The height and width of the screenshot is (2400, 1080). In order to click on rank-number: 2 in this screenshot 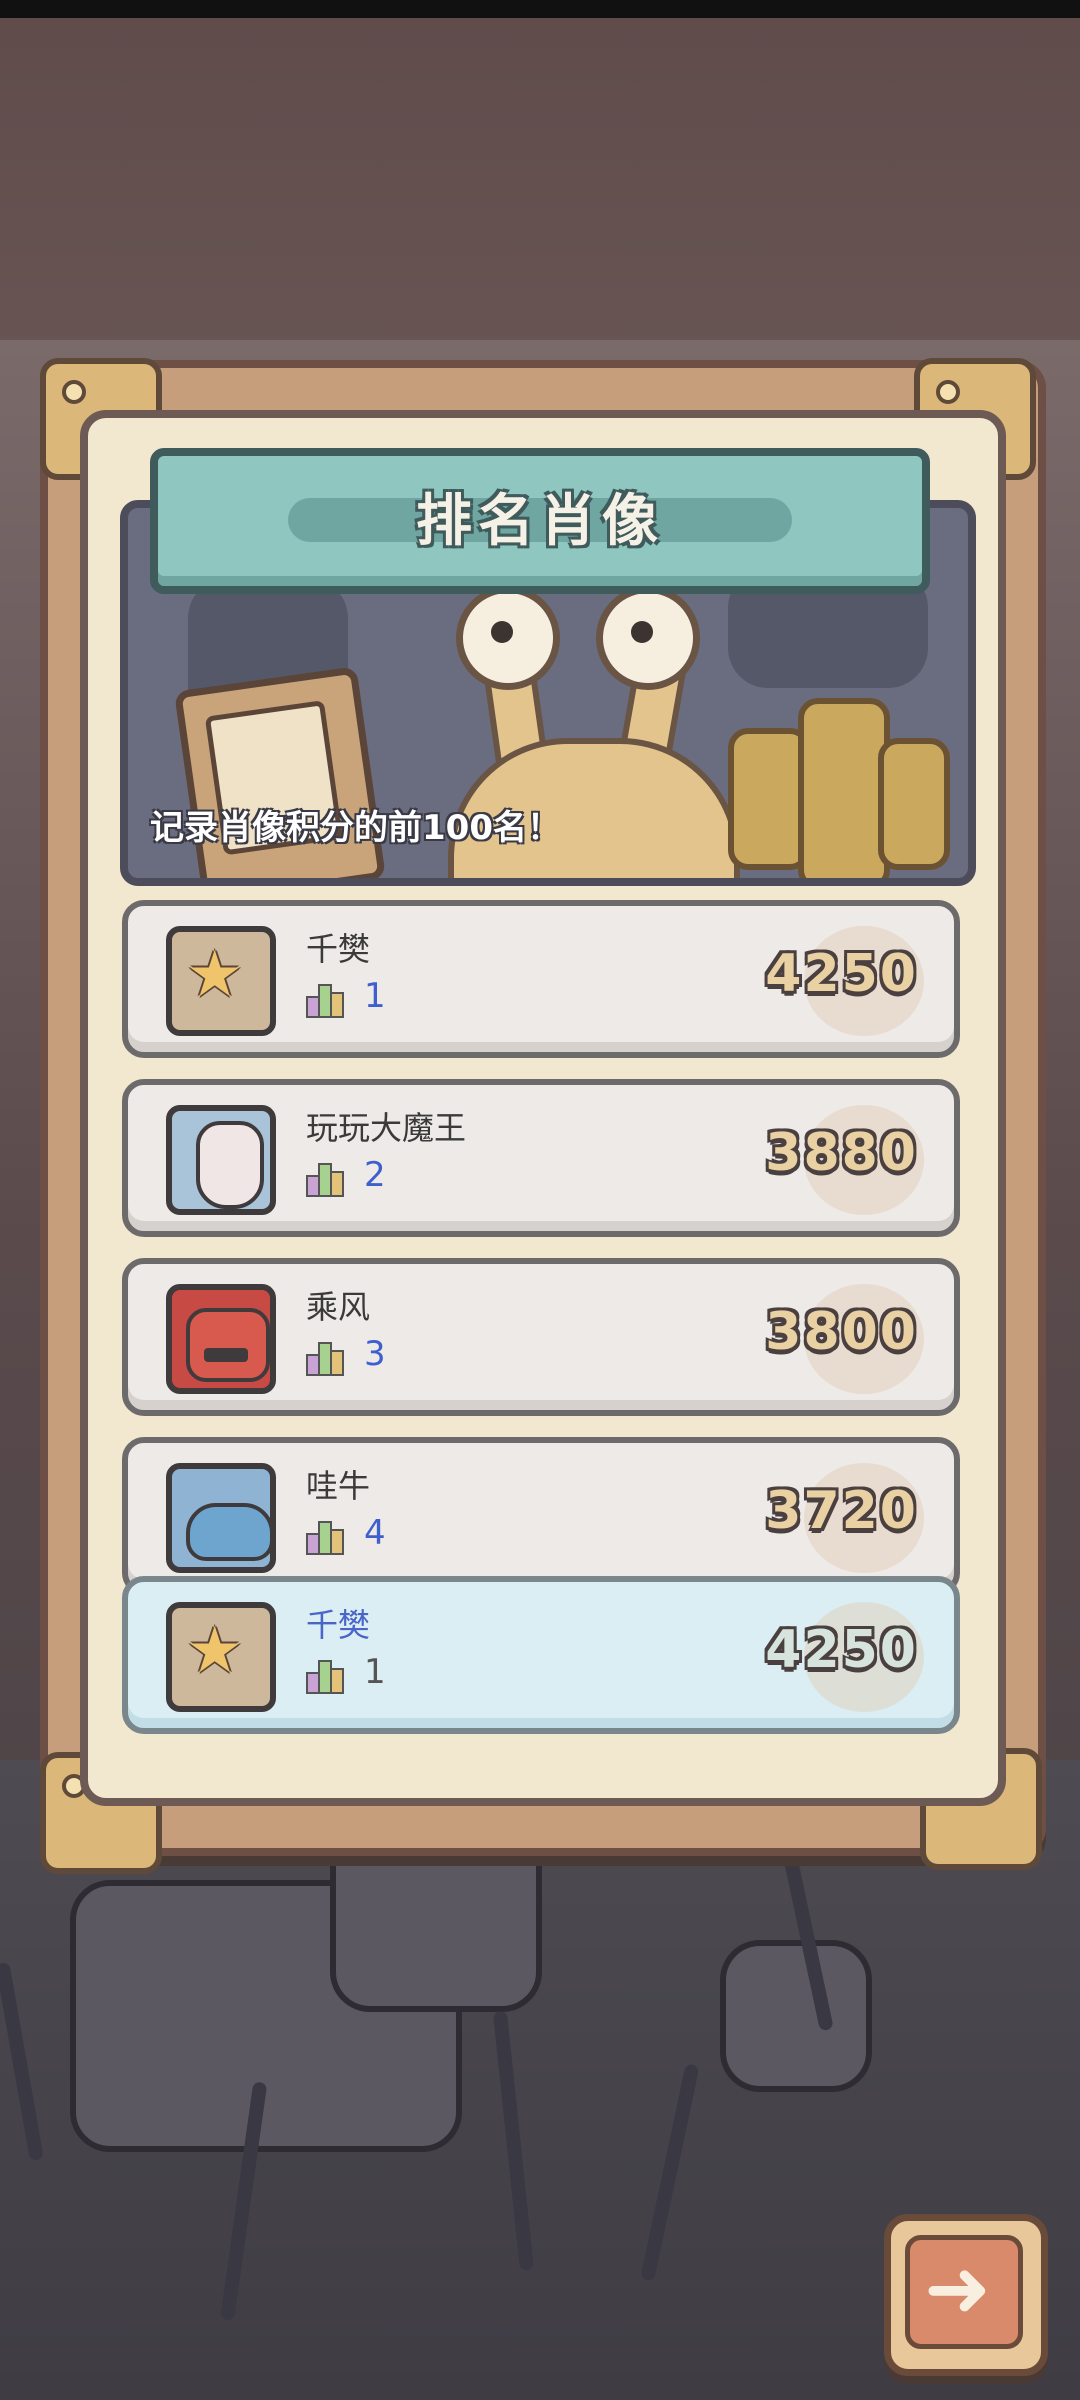, I will do `click(375, 1175)`.